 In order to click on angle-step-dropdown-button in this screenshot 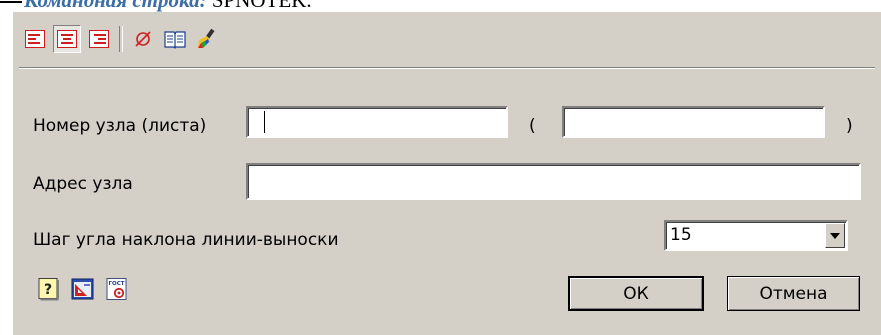, I will do `click(835, 235)`.